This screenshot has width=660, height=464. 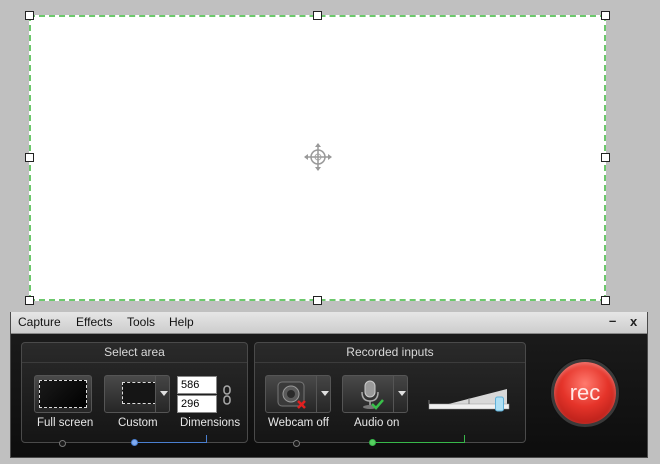 I want to click on audio-indicator-dot, so click(x=372, y=442).